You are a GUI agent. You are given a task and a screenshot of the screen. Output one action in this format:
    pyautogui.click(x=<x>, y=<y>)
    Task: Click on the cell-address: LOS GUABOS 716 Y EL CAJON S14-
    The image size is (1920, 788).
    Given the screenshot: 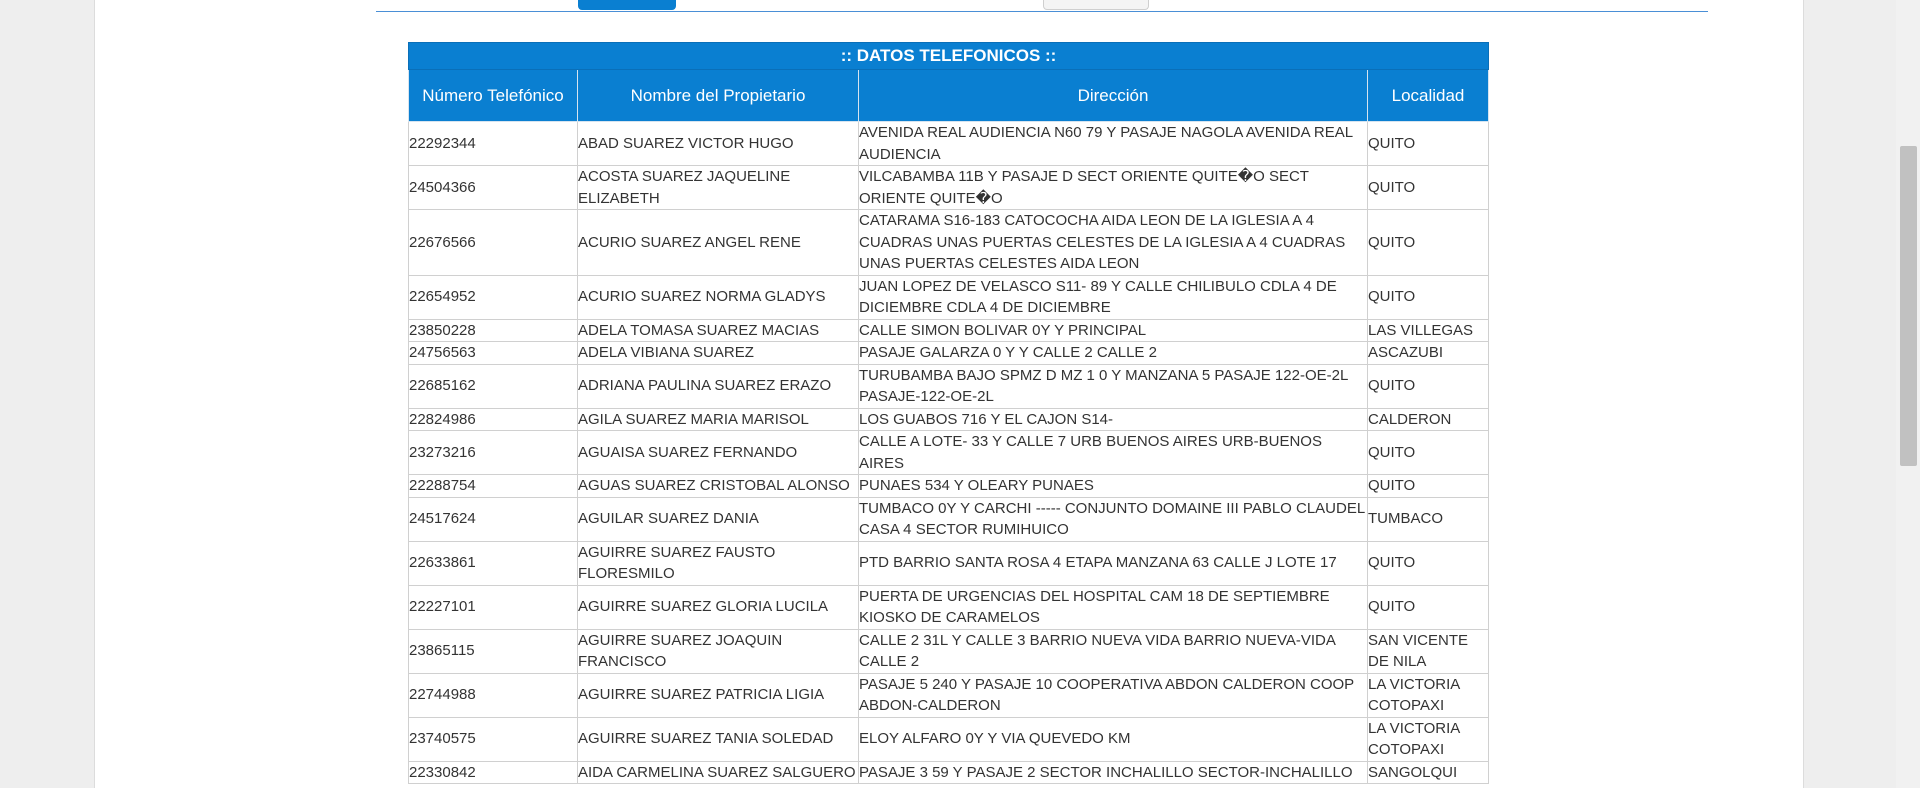 What is the action you would take?
    pyautogui.click(x=1113, y=419)
    